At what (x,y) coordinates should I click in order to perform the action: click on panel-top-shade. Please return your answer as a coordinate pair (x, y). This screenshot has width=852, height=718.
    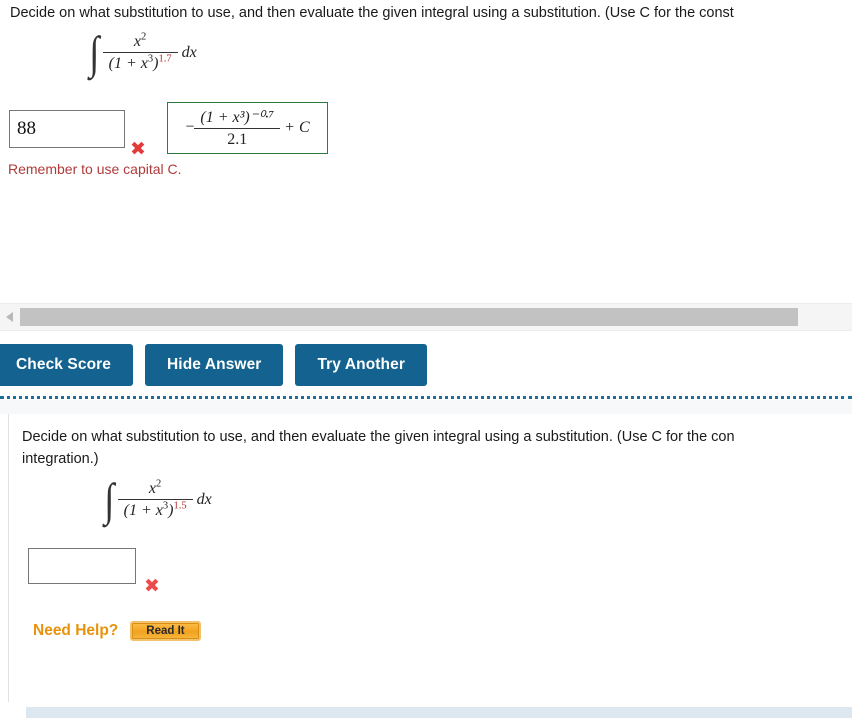
    Looking at the image, I should click on (426, 407).